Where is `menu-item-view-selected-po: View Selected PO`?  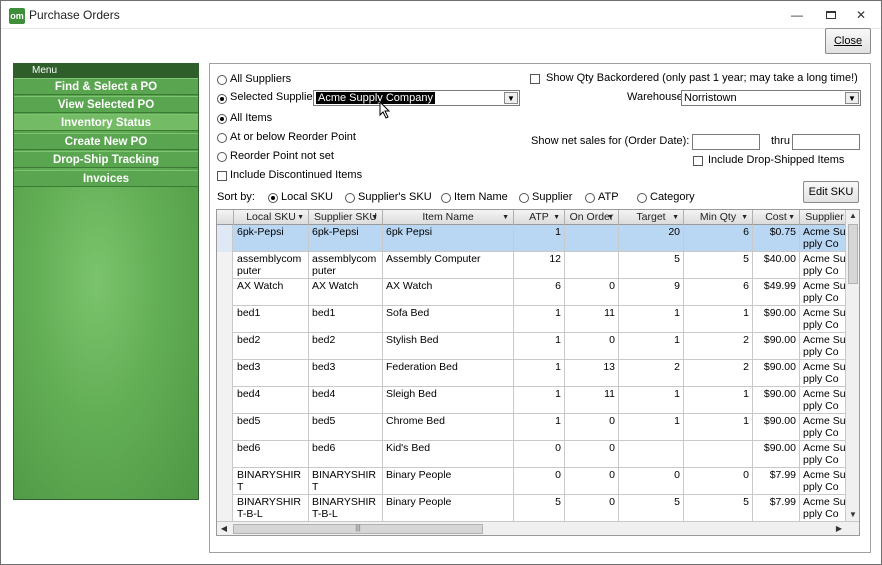
menu-item-view-selected-po: View Selected PO is located at coordinates (106, 104).